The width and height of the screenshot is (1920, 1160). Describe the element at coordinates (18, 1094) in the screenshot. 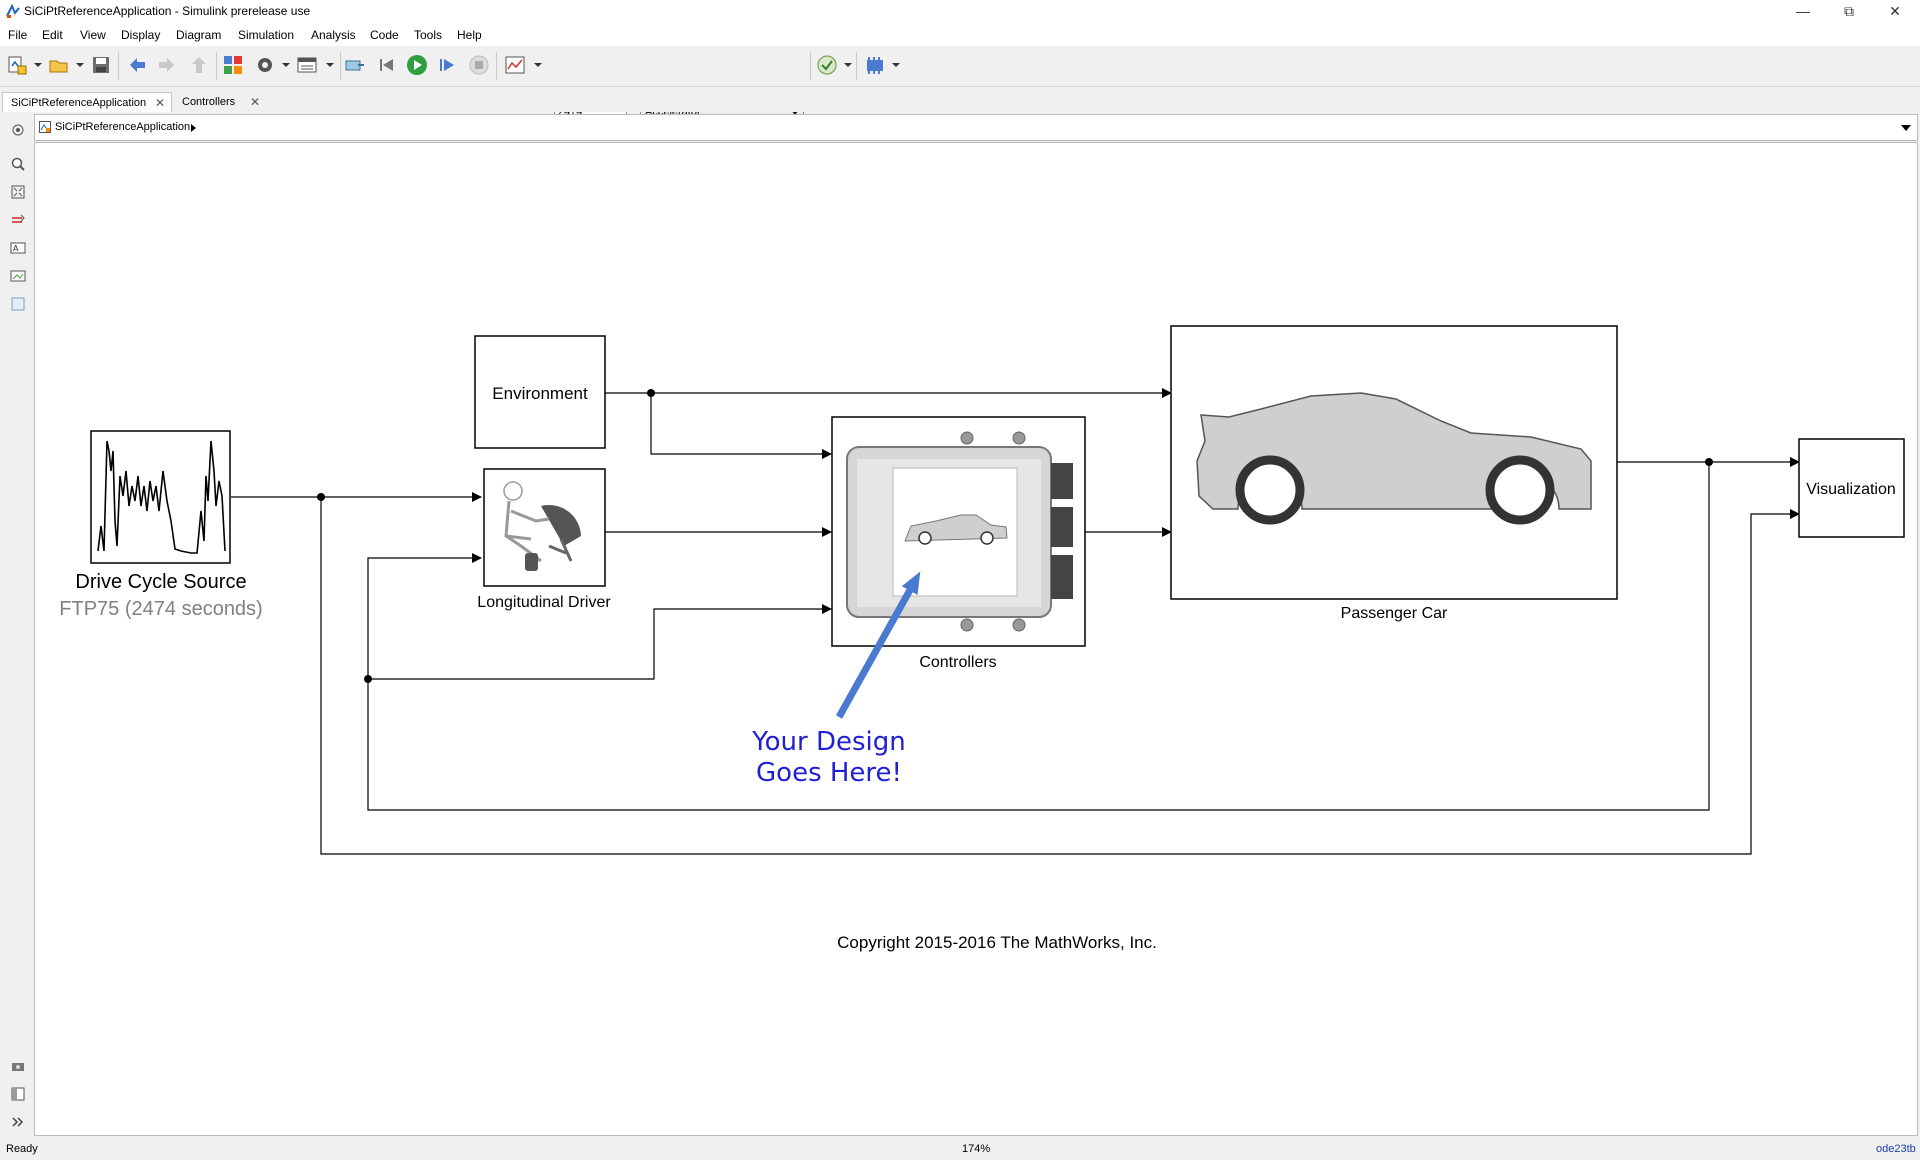

I see `model-browser-icon` at that location.